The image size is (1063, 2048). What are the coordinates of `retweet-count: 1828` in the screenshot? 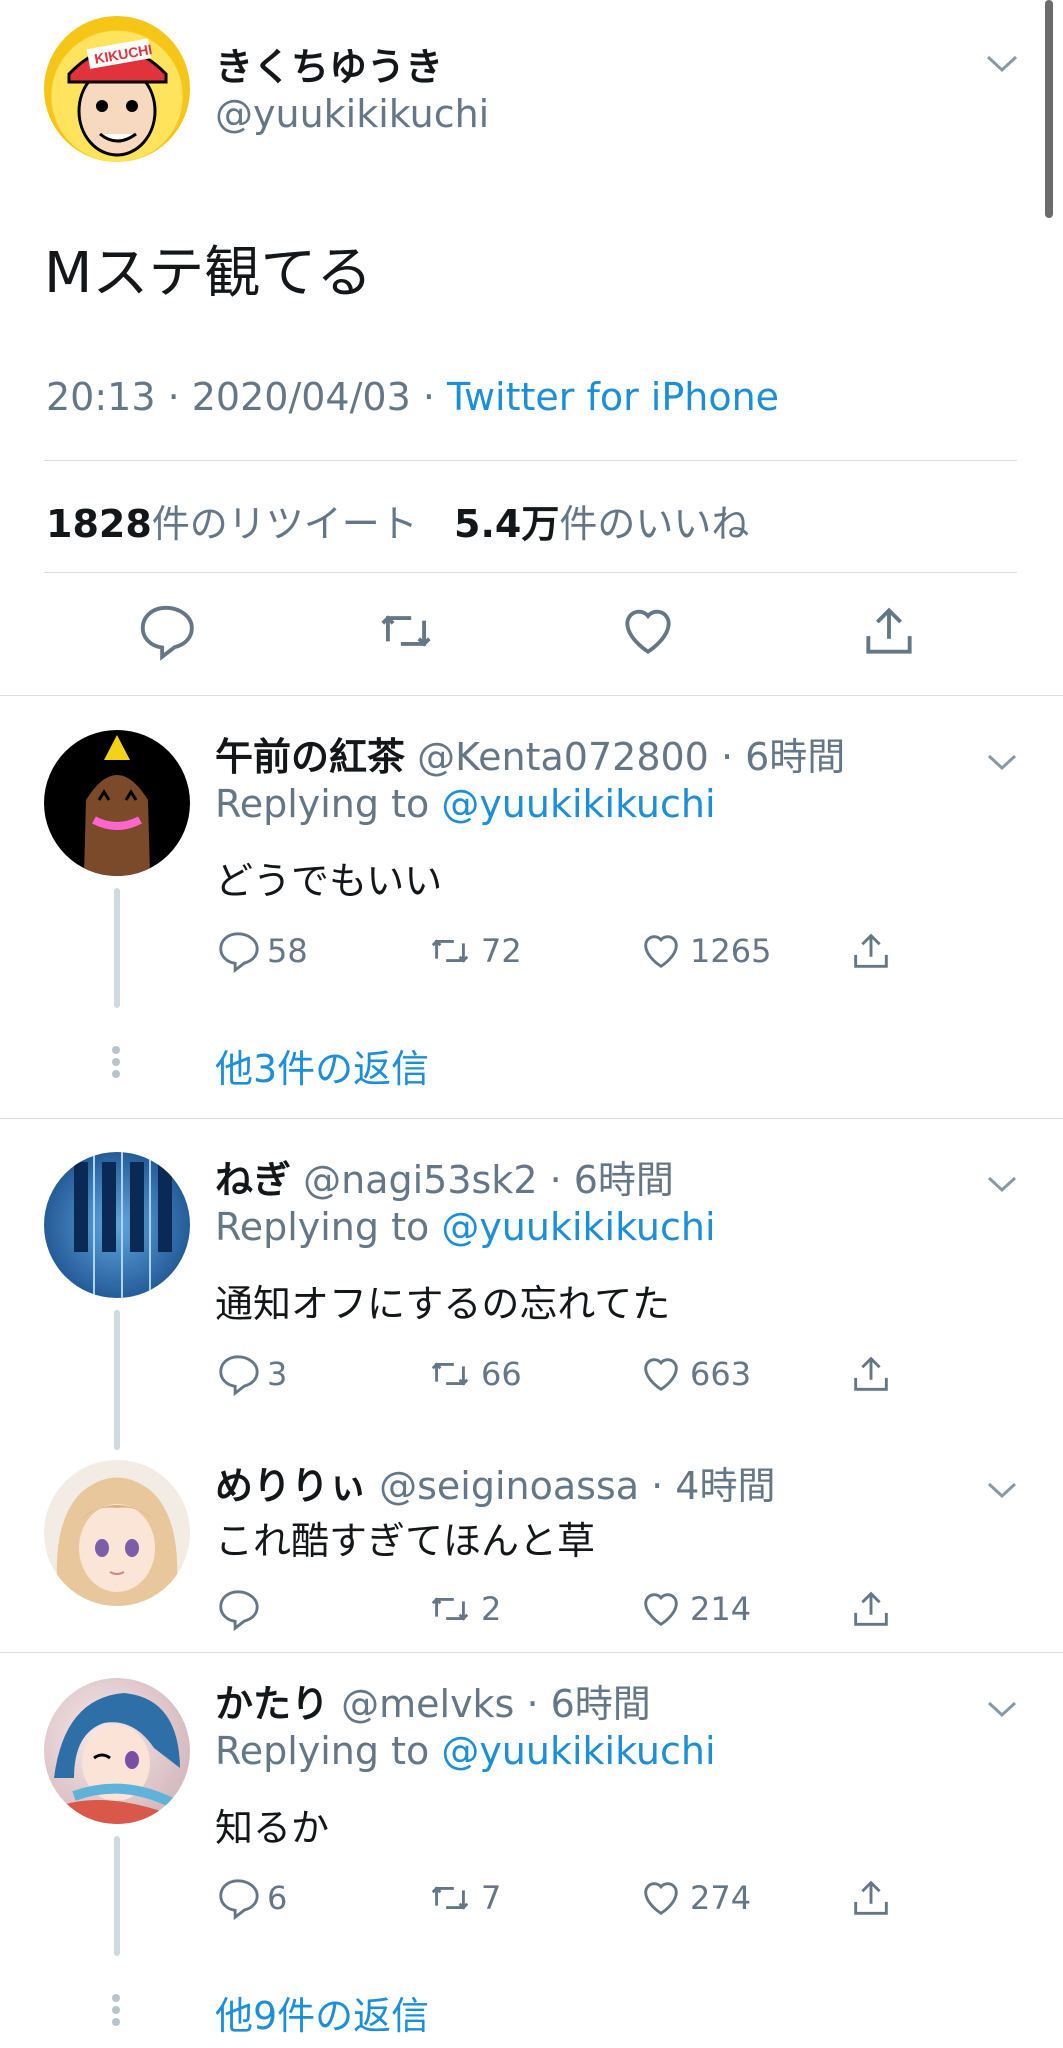 It's located at (99, 524).